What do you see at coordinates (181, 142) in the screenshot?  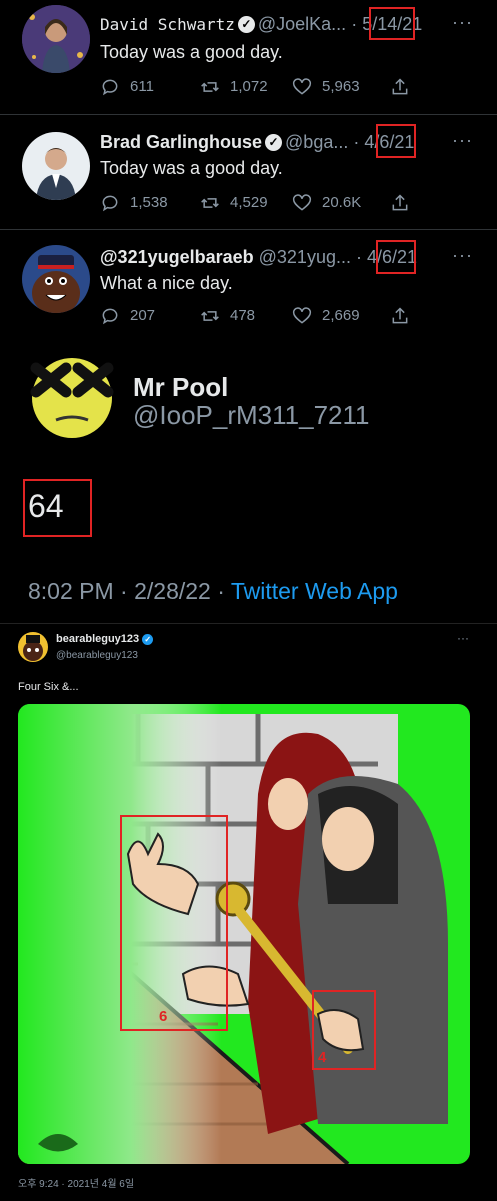 I see `display-name: Brad Garlinghouse` at bounding box center [181, 142].